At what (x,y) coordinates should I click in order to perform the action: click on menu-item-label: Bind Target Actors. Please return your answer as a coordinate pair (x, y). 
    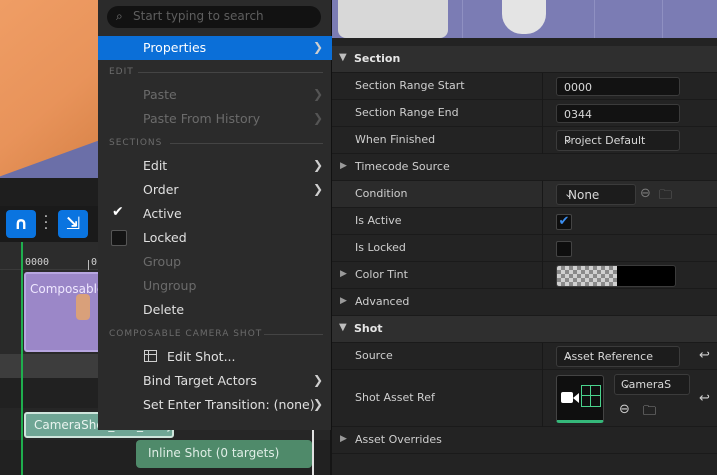
    Looking at the image, I should click on (200, 380).